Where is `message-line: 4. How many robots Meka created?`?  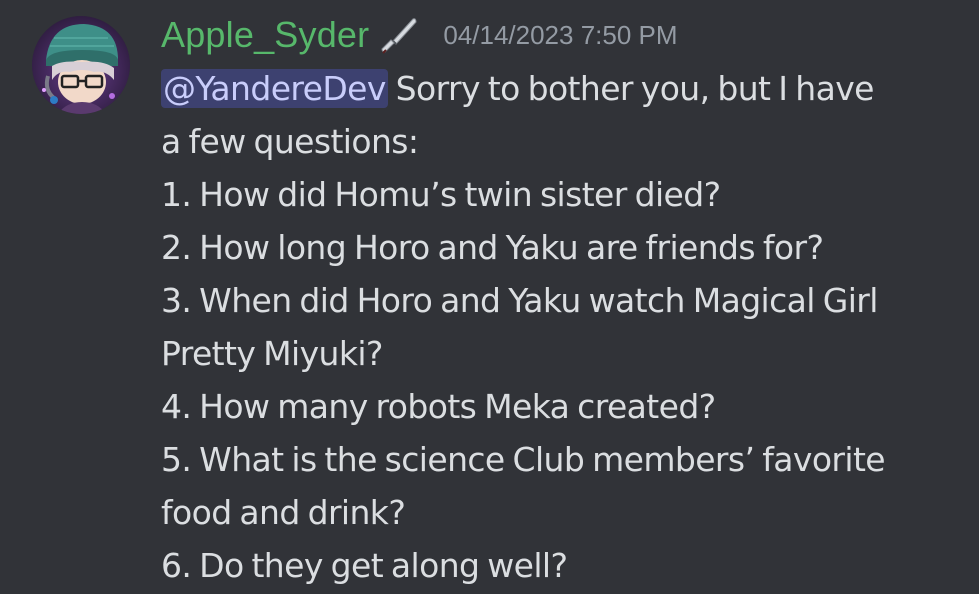 message-line: 4. How many robots Meka created? is located at coordinates (438, 406).